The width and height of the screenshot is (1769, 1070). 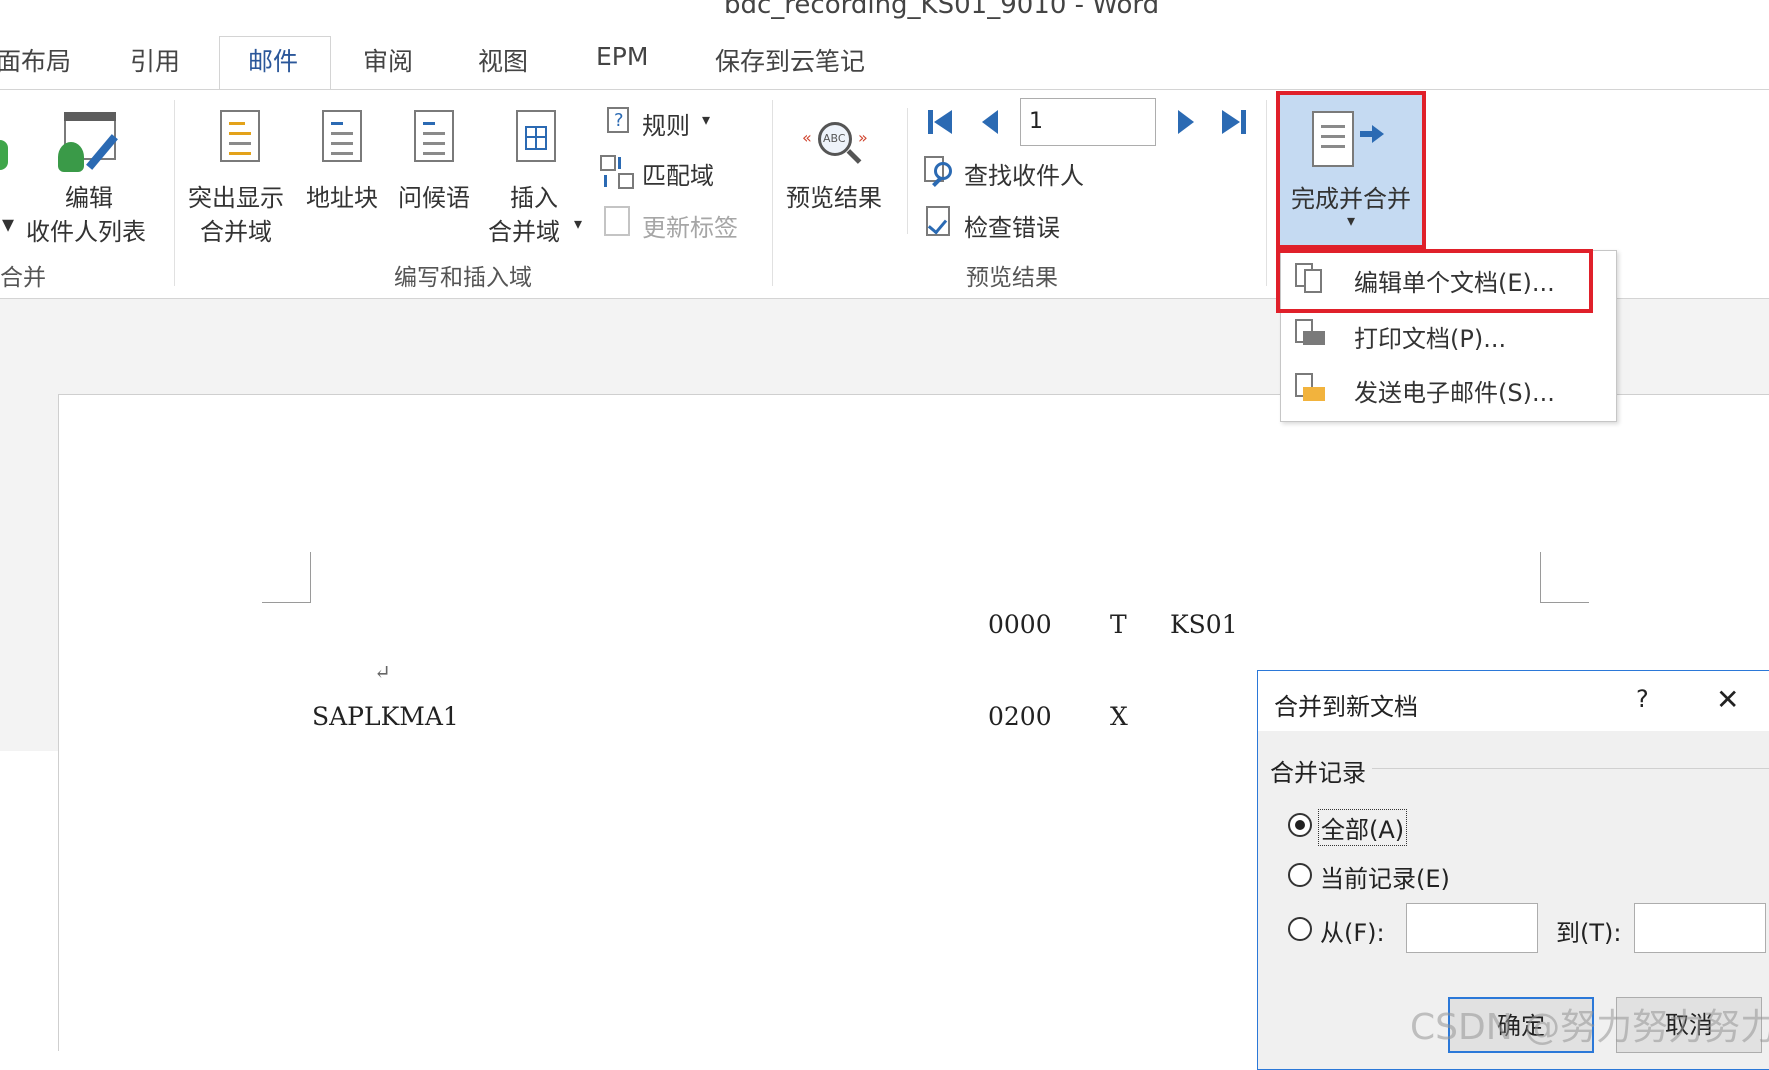 I want to click on field-value: KS01, so click(x=1204, y=624).